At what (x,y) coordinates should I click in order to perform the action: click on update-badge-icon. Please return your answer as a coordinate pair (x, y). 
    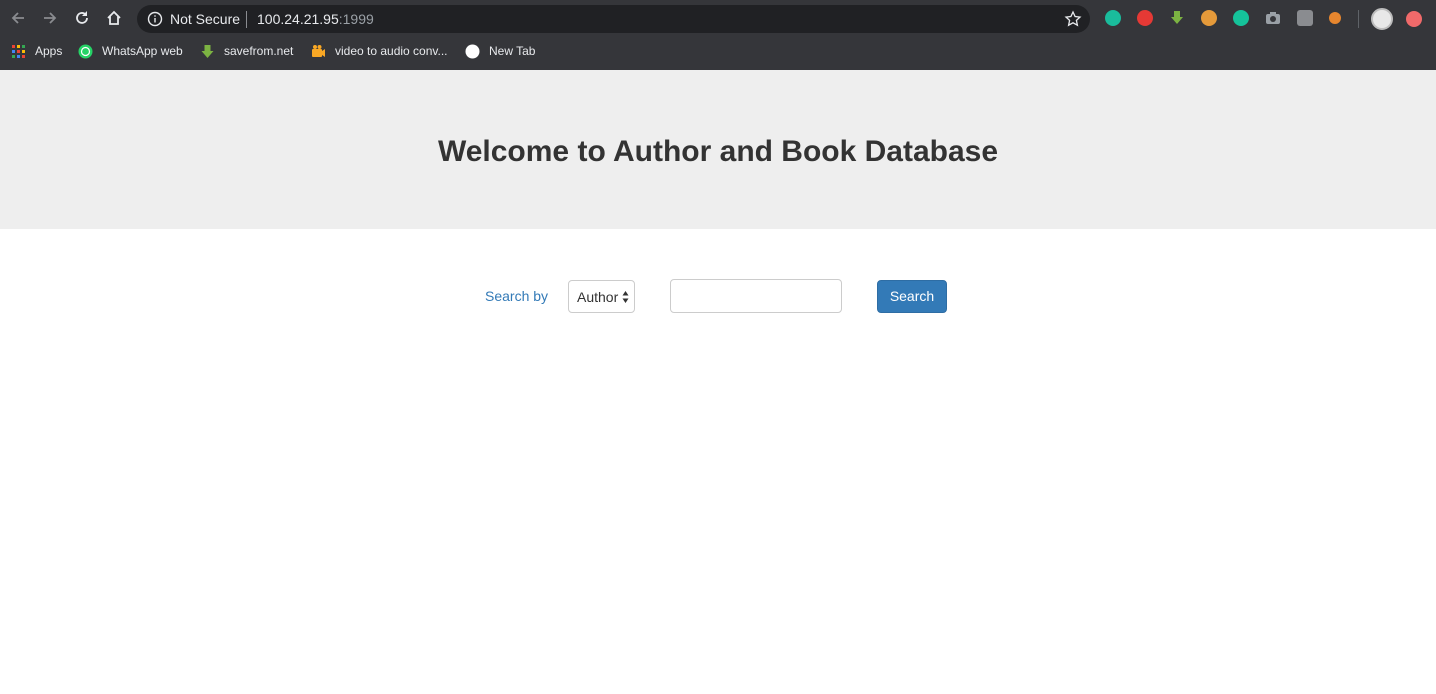
    Looking at the image, I should click on (1414, 19).